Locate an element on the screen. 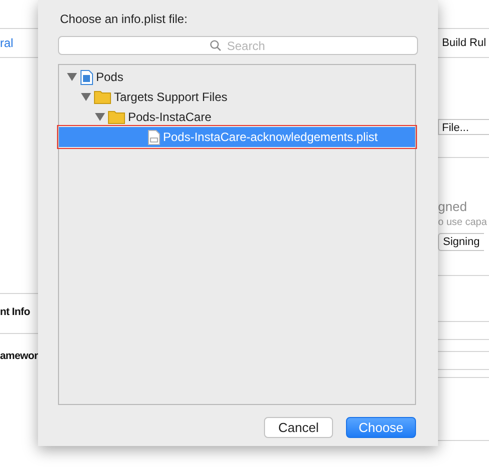 The image size is (489, 473). search-field: Search is located at coordinates (238, 45).